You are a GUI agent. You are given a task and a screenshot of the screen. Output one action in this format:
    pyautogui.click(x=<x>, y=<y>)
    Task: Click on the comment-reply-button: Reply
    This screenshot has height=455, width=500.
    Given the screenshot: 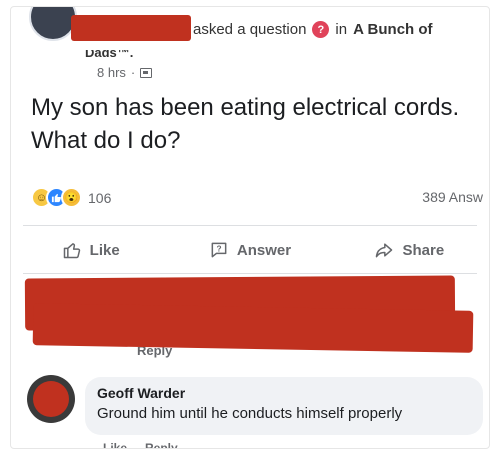 What is the action you would take?
    pyautogui.click(x=161, y=444)
    